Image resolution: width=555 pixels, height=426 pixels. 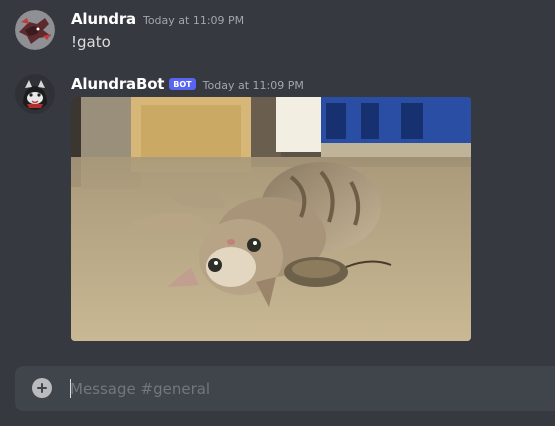 I want to click on user-avatar, so click(x=35, y=30).